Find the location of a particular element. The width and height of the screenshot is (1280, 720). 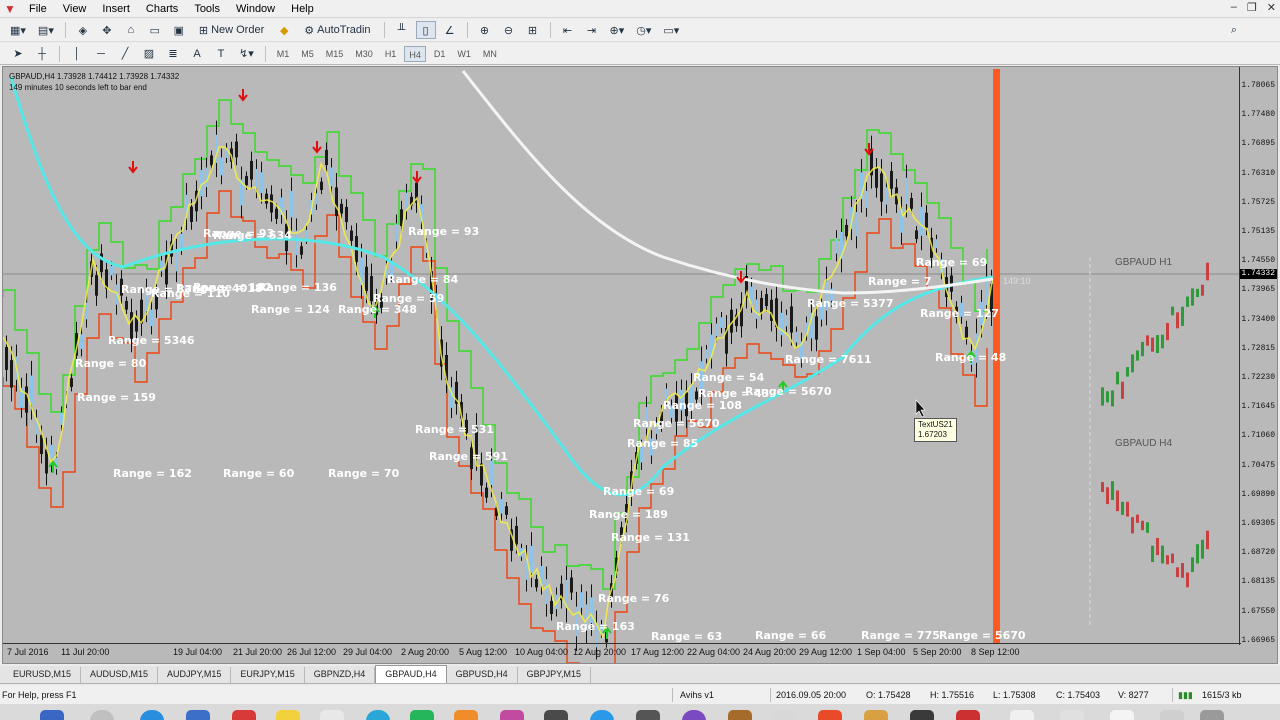

data-window-icon: ⌂ is located at coordinates (131, 30).